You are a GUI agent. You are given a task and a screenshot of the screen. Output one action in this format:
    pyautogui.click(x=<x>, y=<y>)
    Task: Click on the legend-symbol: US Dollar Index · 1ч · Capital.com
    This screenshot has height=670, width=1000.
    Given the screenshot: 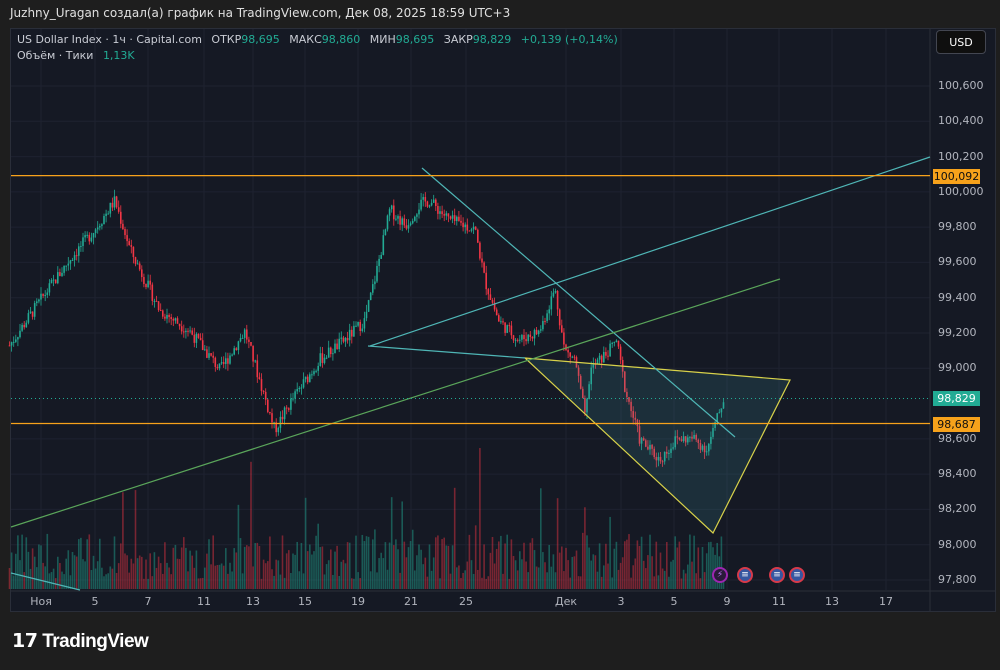 What is the action you would take?
    pyautogui.click(x=109, y=39)
    